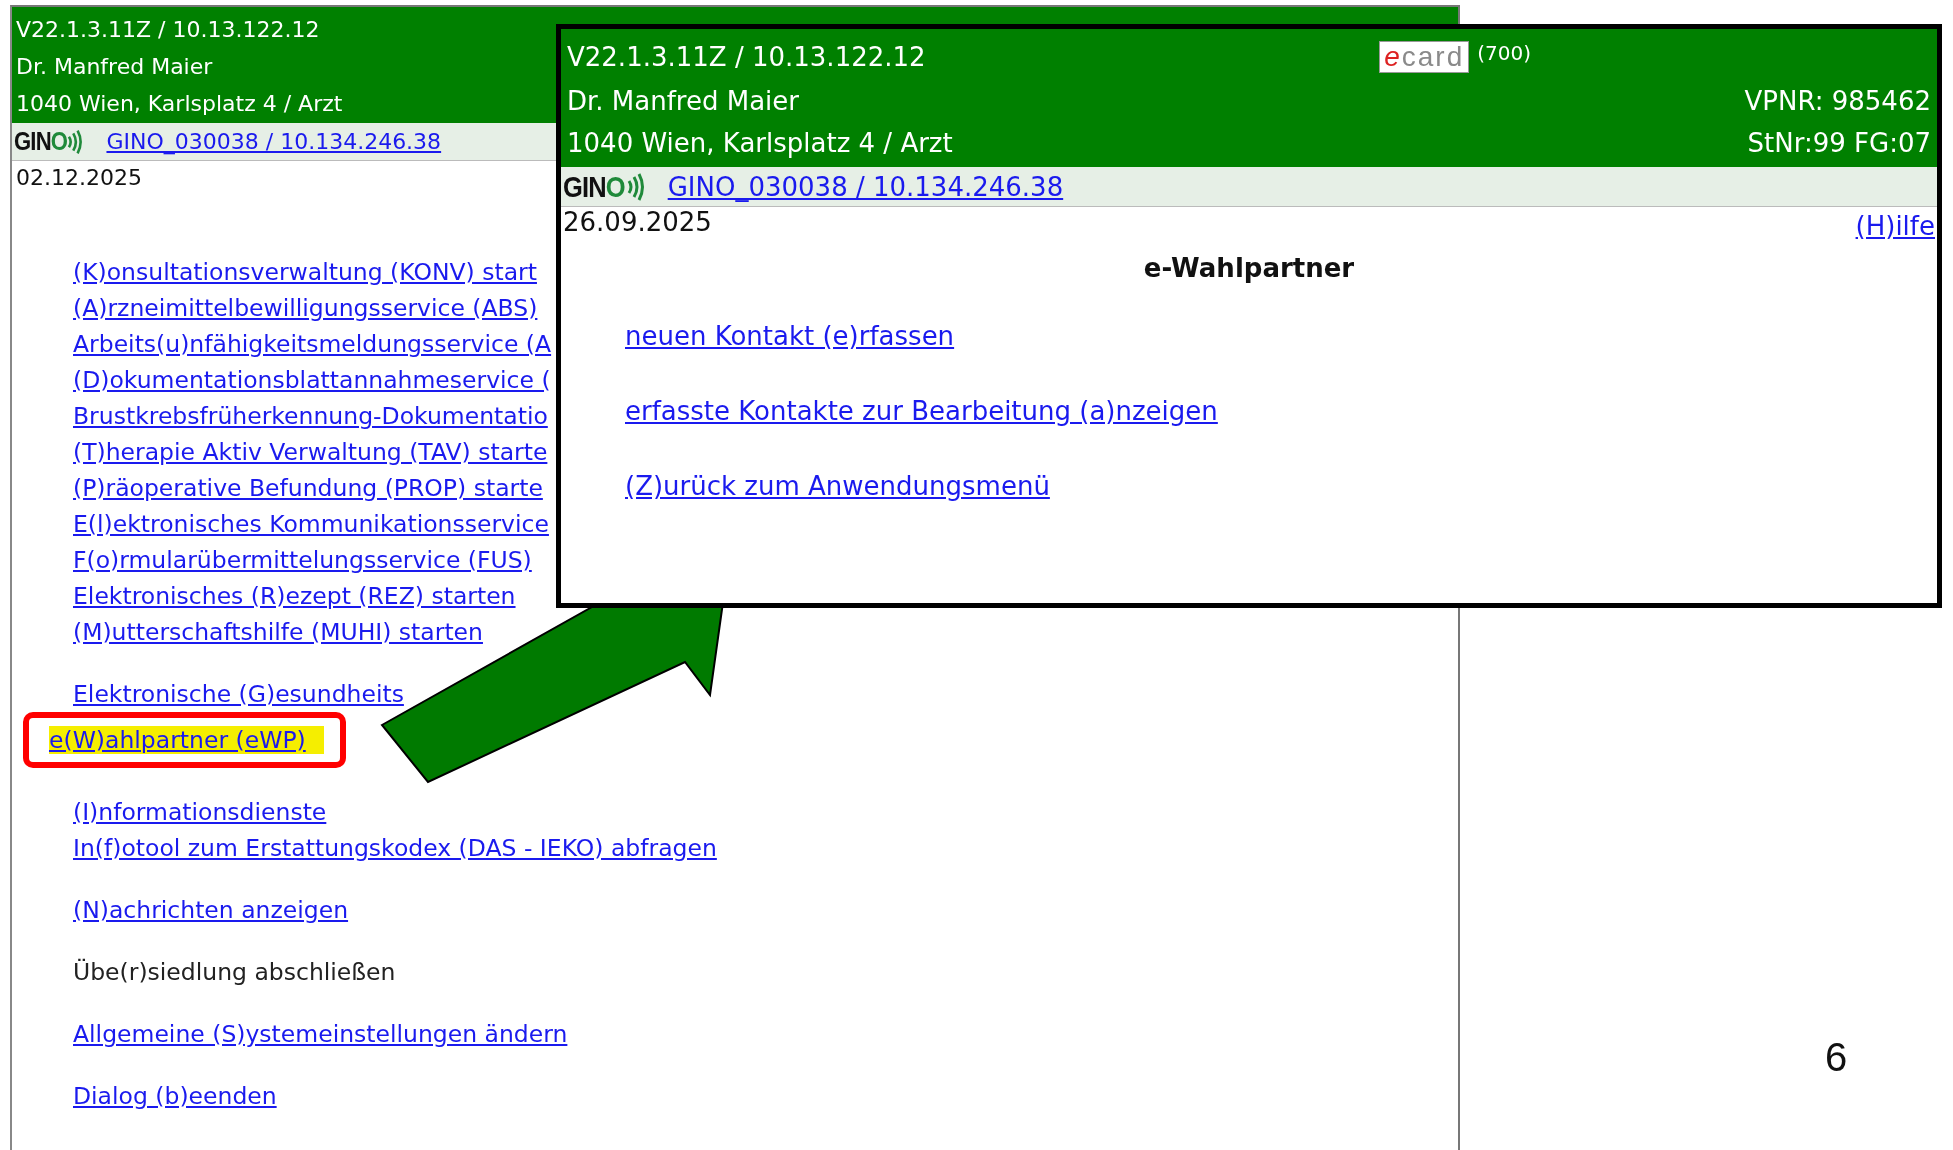 Image resolution: width=1953 pixels, height=1150 pixels. What do you see at coordinates (1504, 53) in the screenshot?
I see `card-code: (700)` at bounding box center [1504, 53].